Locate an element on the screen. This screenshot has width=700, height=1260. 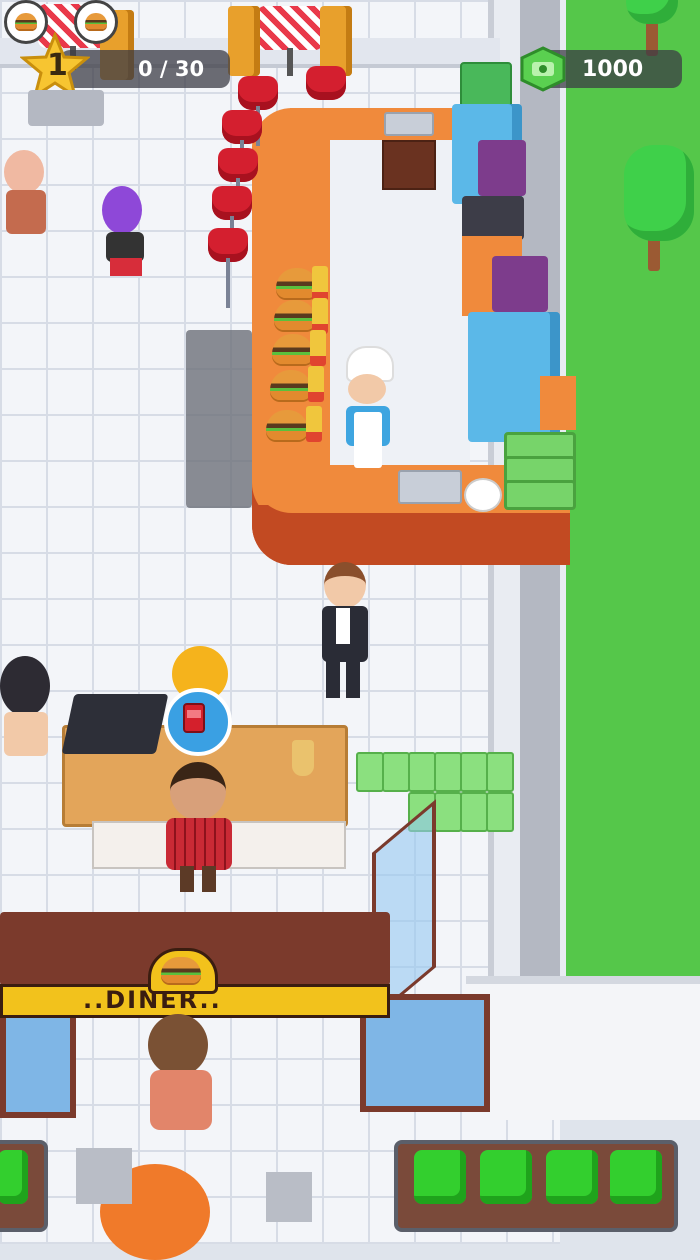
cash-pile is located at coordinates (436, 794).